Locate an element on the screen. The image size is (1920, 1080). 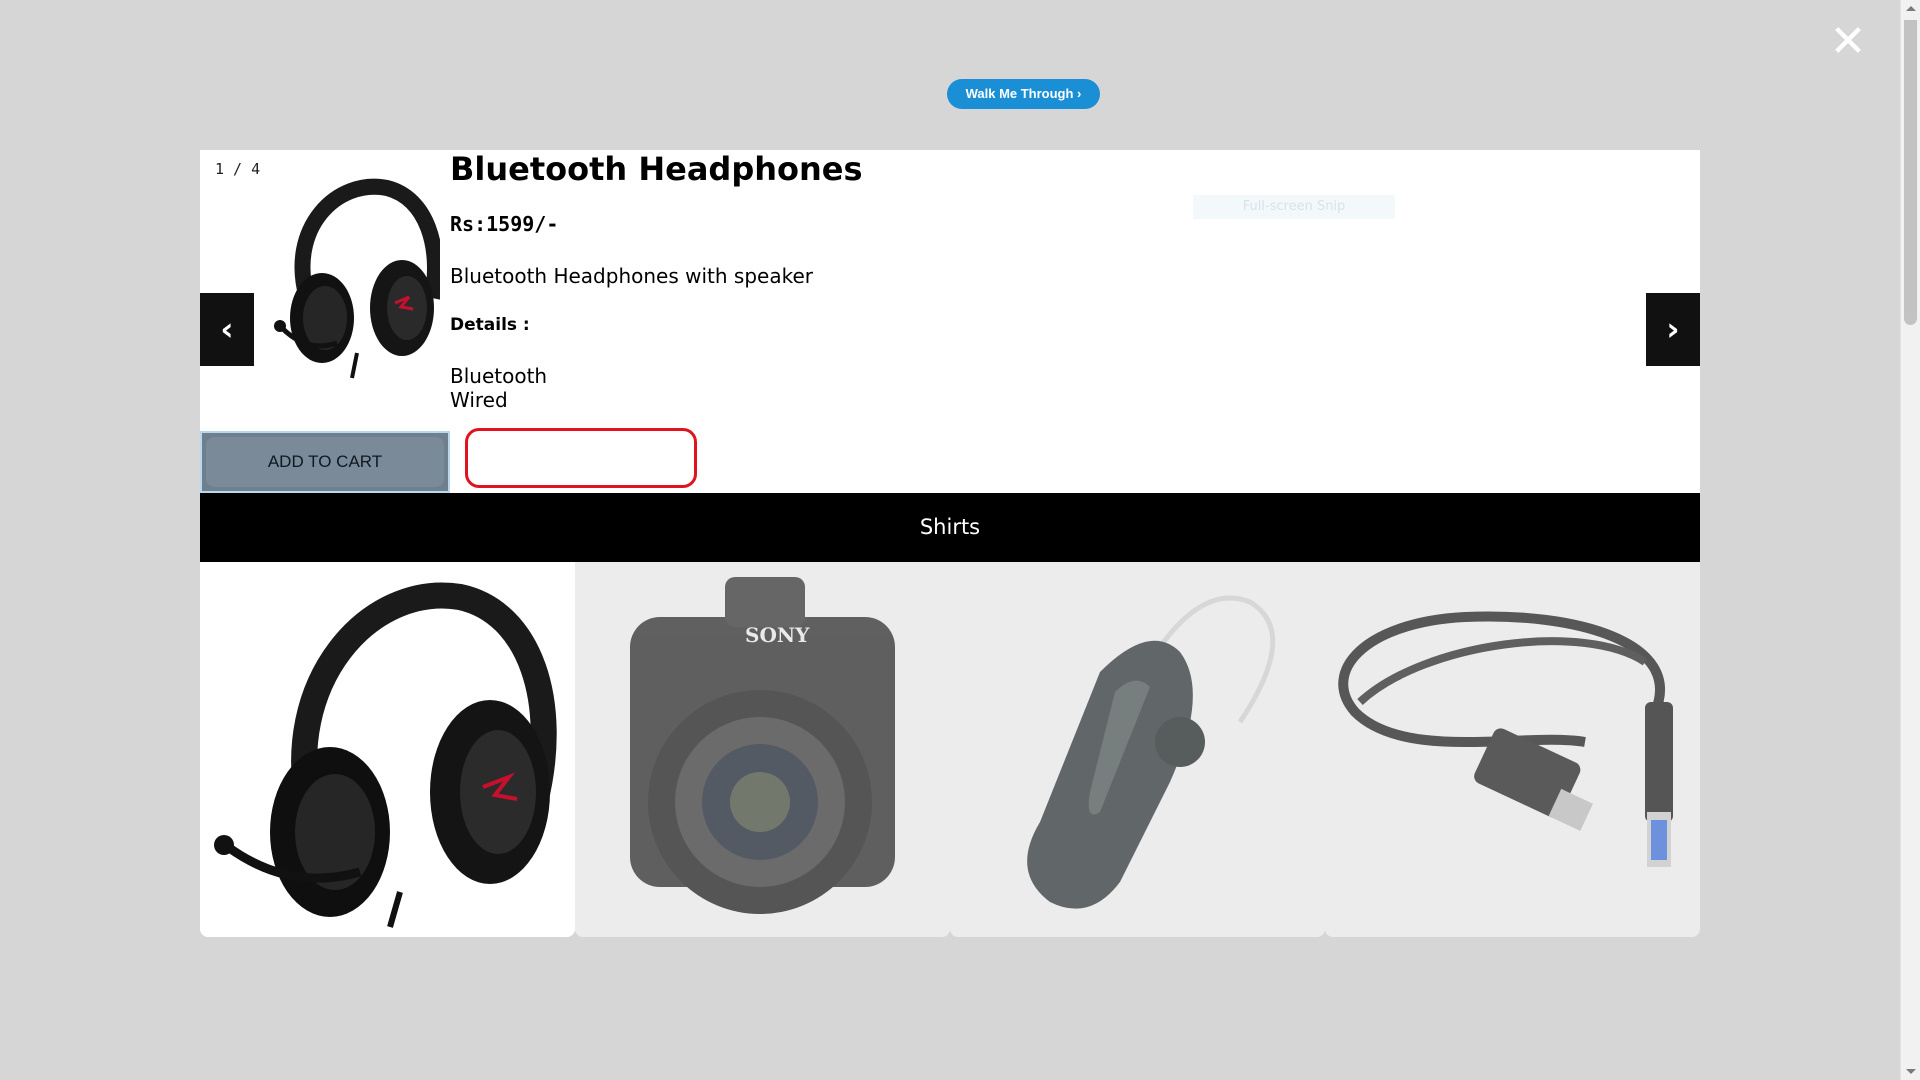
close-icon: ✕ is located at coordinates (1848, 42).